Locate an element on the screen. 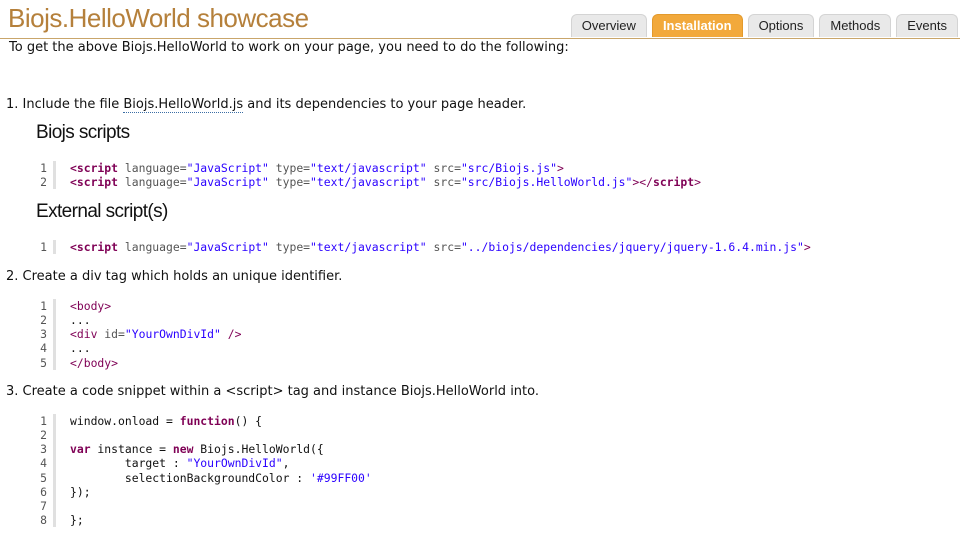  biojs-helloworld-file-link: Biojs.HelloWorld.js is located at coordinates (183, 105).